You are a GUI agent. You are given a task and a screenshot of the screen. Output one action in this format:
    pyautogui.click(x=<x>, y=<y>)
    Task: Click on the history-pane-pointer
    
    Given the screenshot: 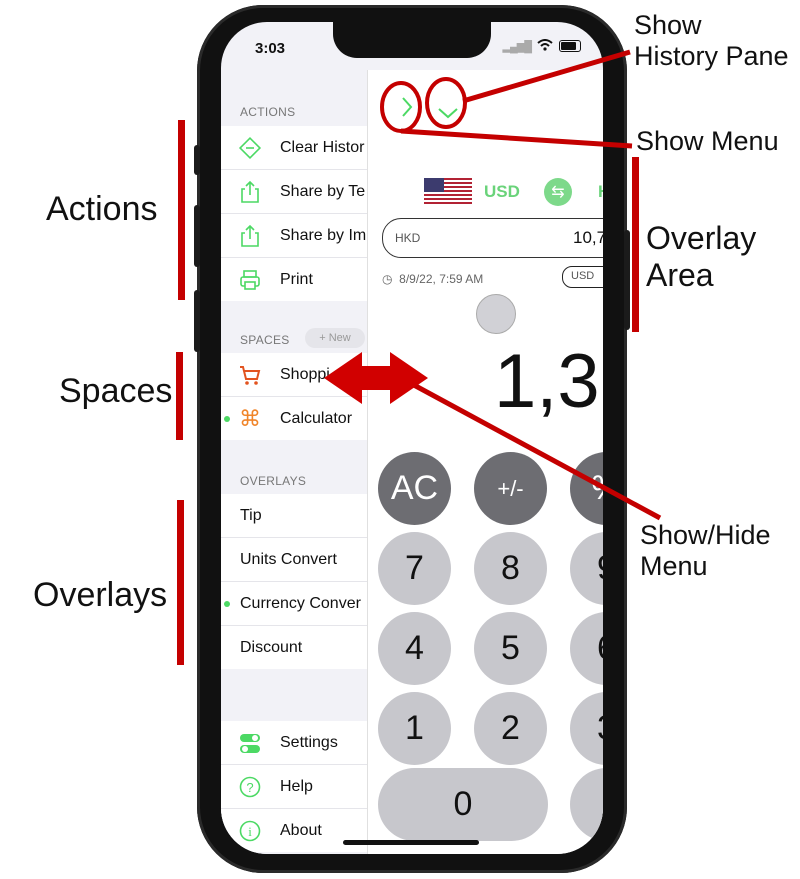 What is the action you would take?
    pyautogui.click(x=546, y=76)
    